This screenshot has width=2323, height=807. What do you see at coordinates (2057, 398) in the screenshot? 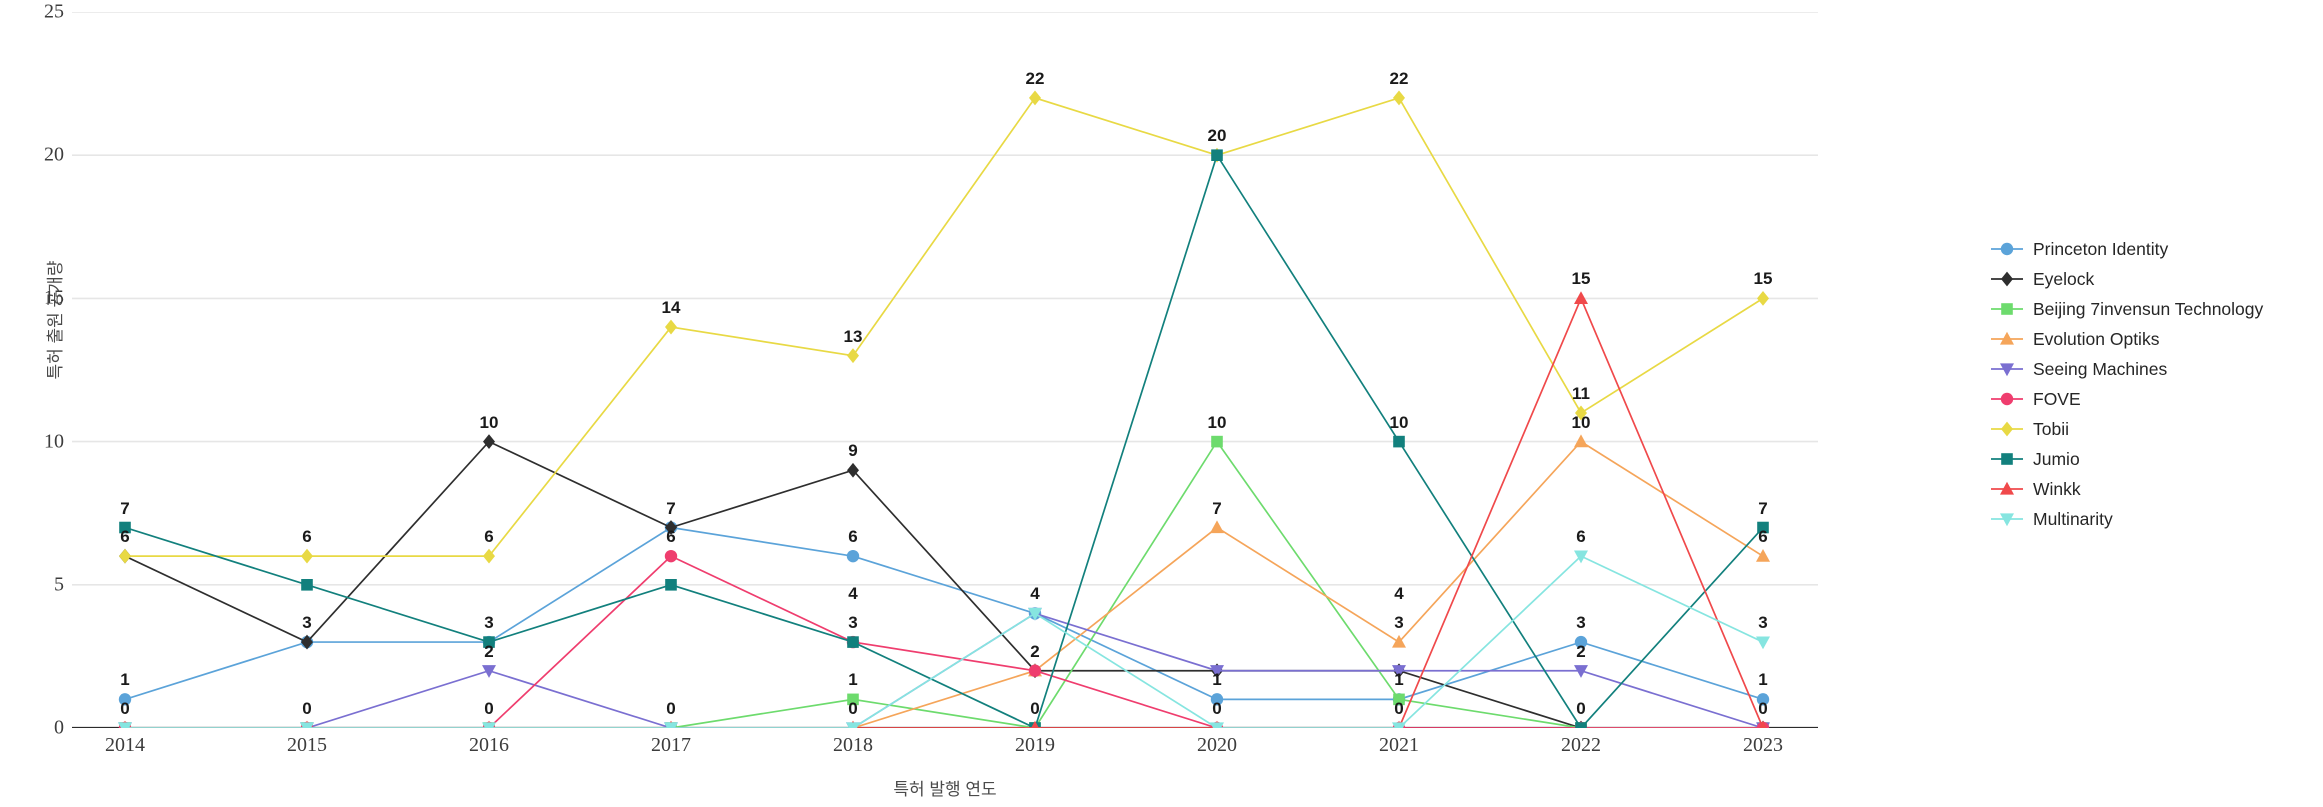
I see `legend-label: FOVE` at bounding box center [2057, 398].